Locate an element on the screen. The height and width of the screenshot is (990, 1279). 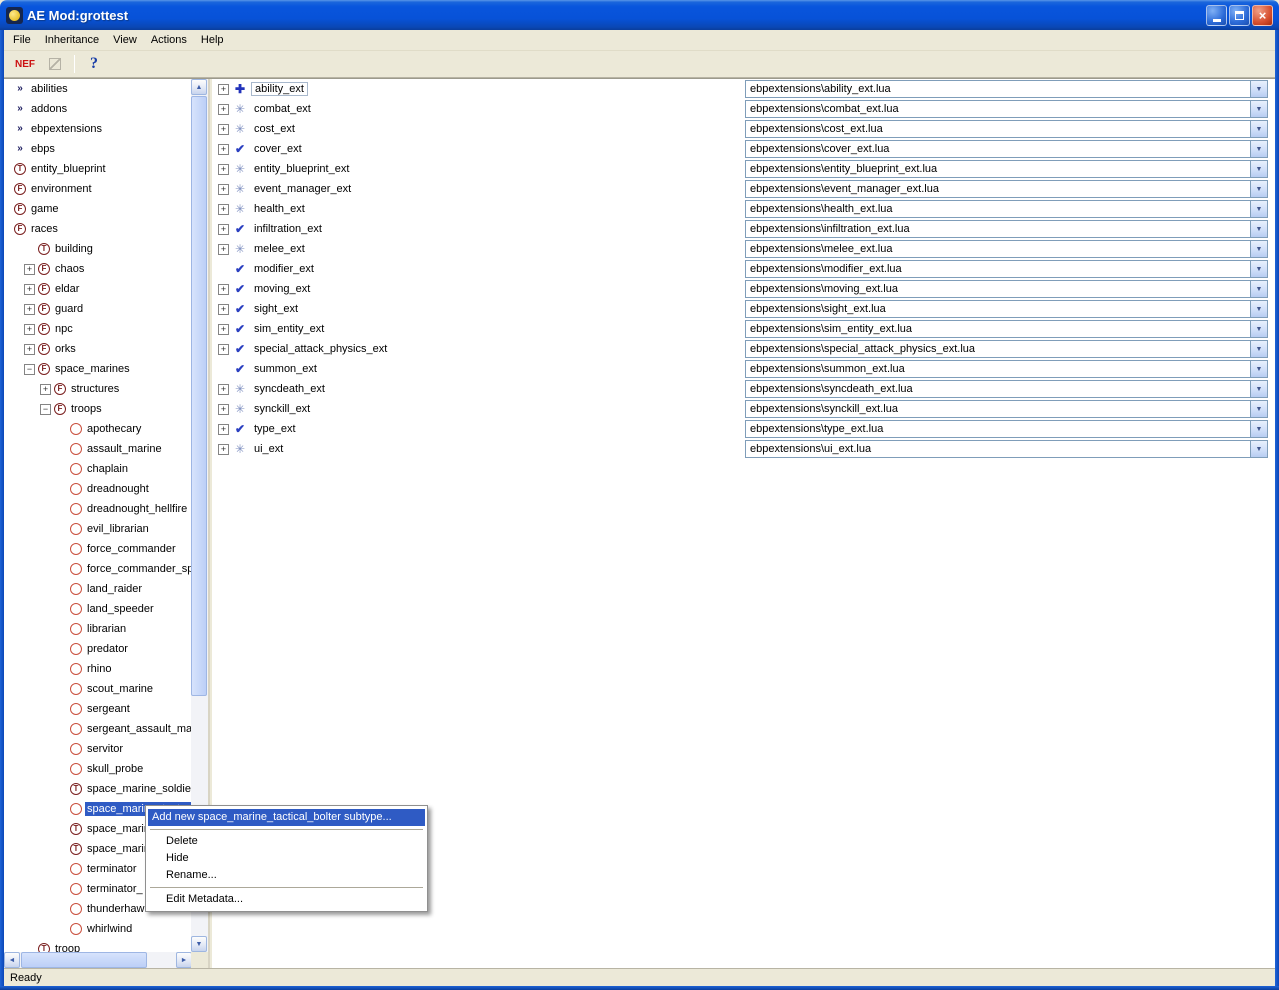
tree-item-servitor: servitor is located at coordinates (97, 749).